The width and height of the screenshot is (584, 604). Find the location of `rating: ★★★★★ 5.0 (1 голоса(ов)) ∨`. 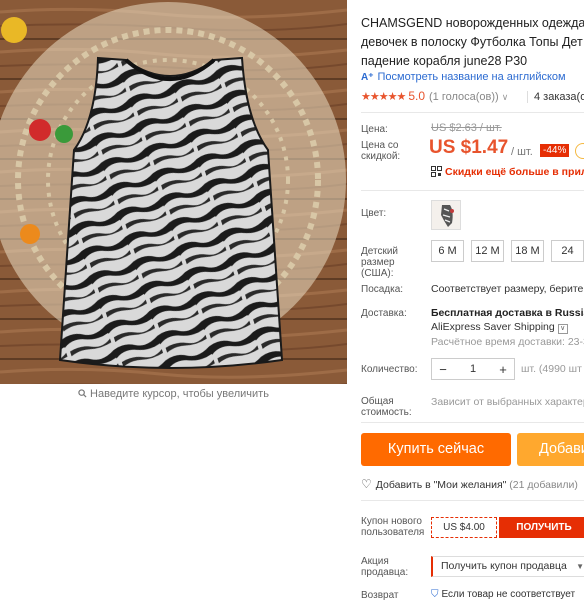

rating: ★★★★★ 5.0 (1 голоса(ов)) ∨ is located at coordinates (434, 96).